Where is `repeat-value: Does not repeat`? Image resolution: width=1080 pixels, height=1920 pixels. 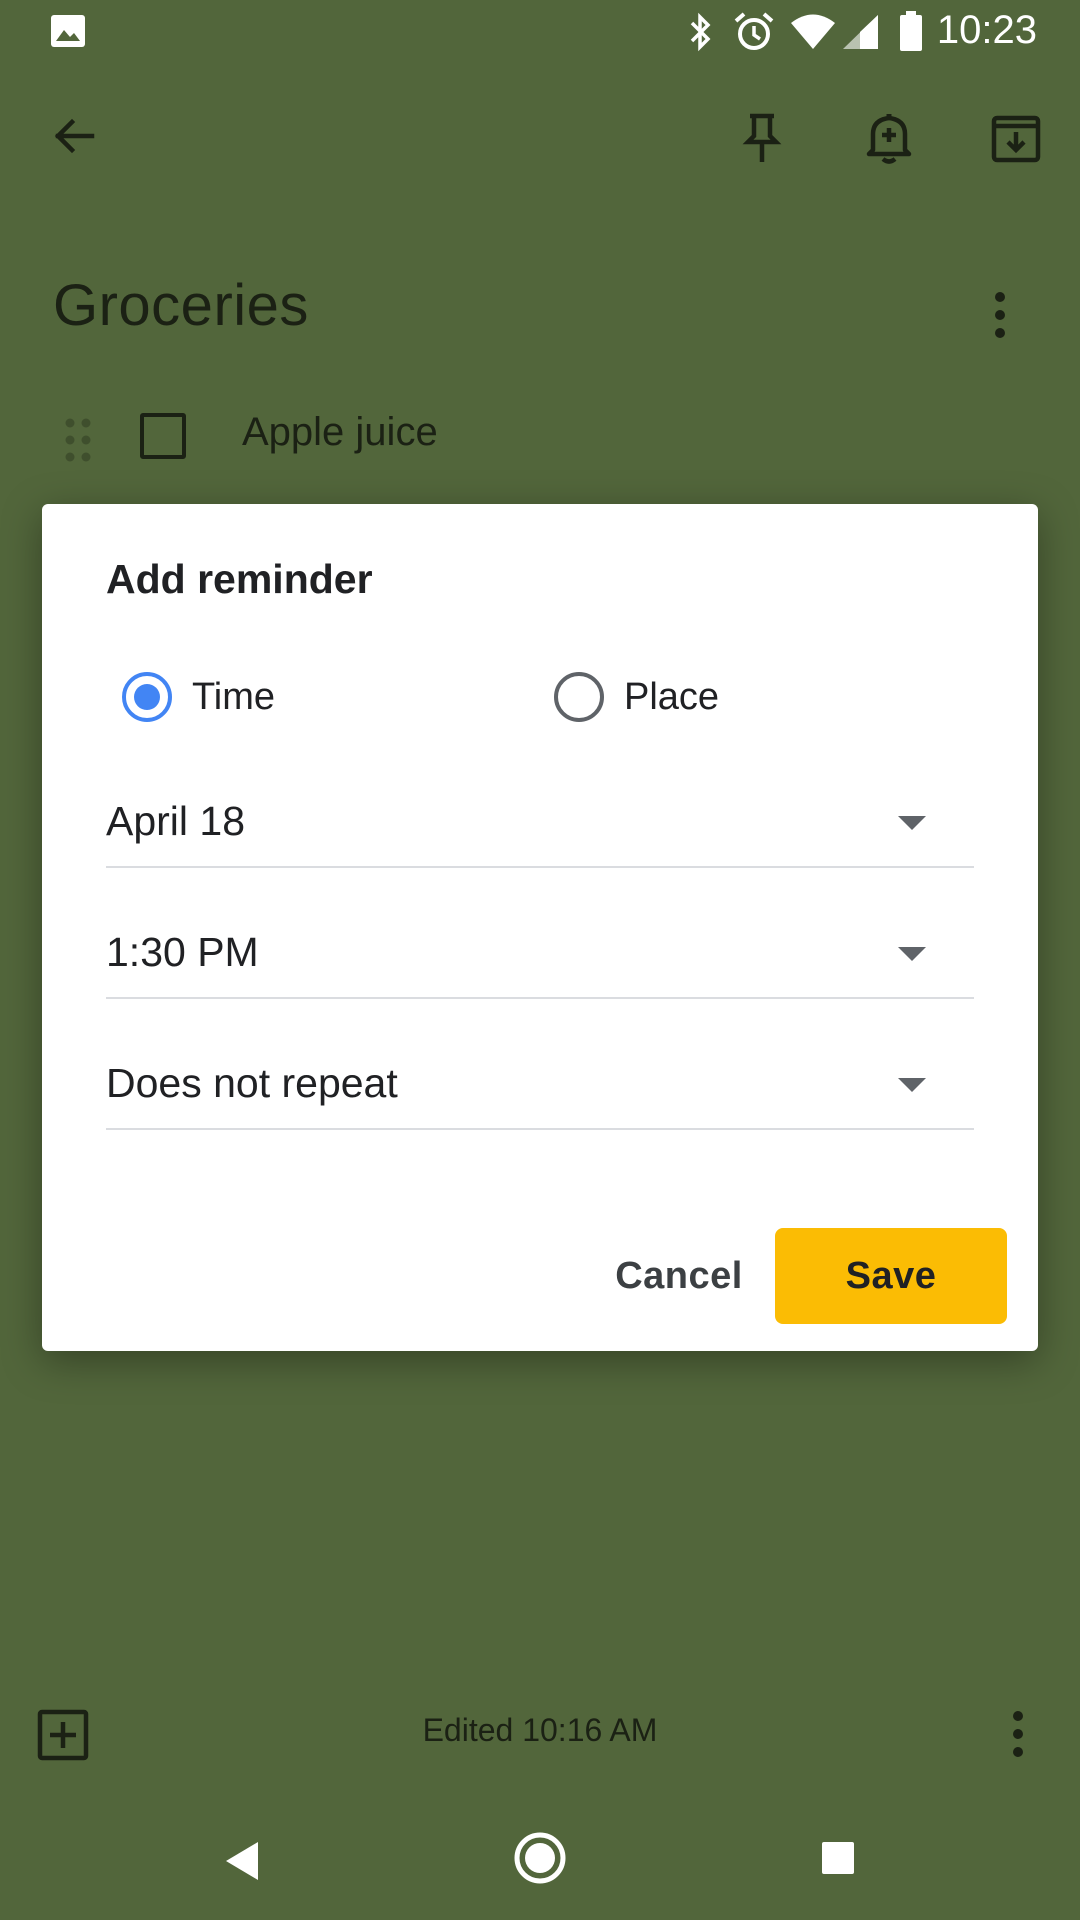 repeat-value: Does not repeat is located at coordinates (252, 1083).